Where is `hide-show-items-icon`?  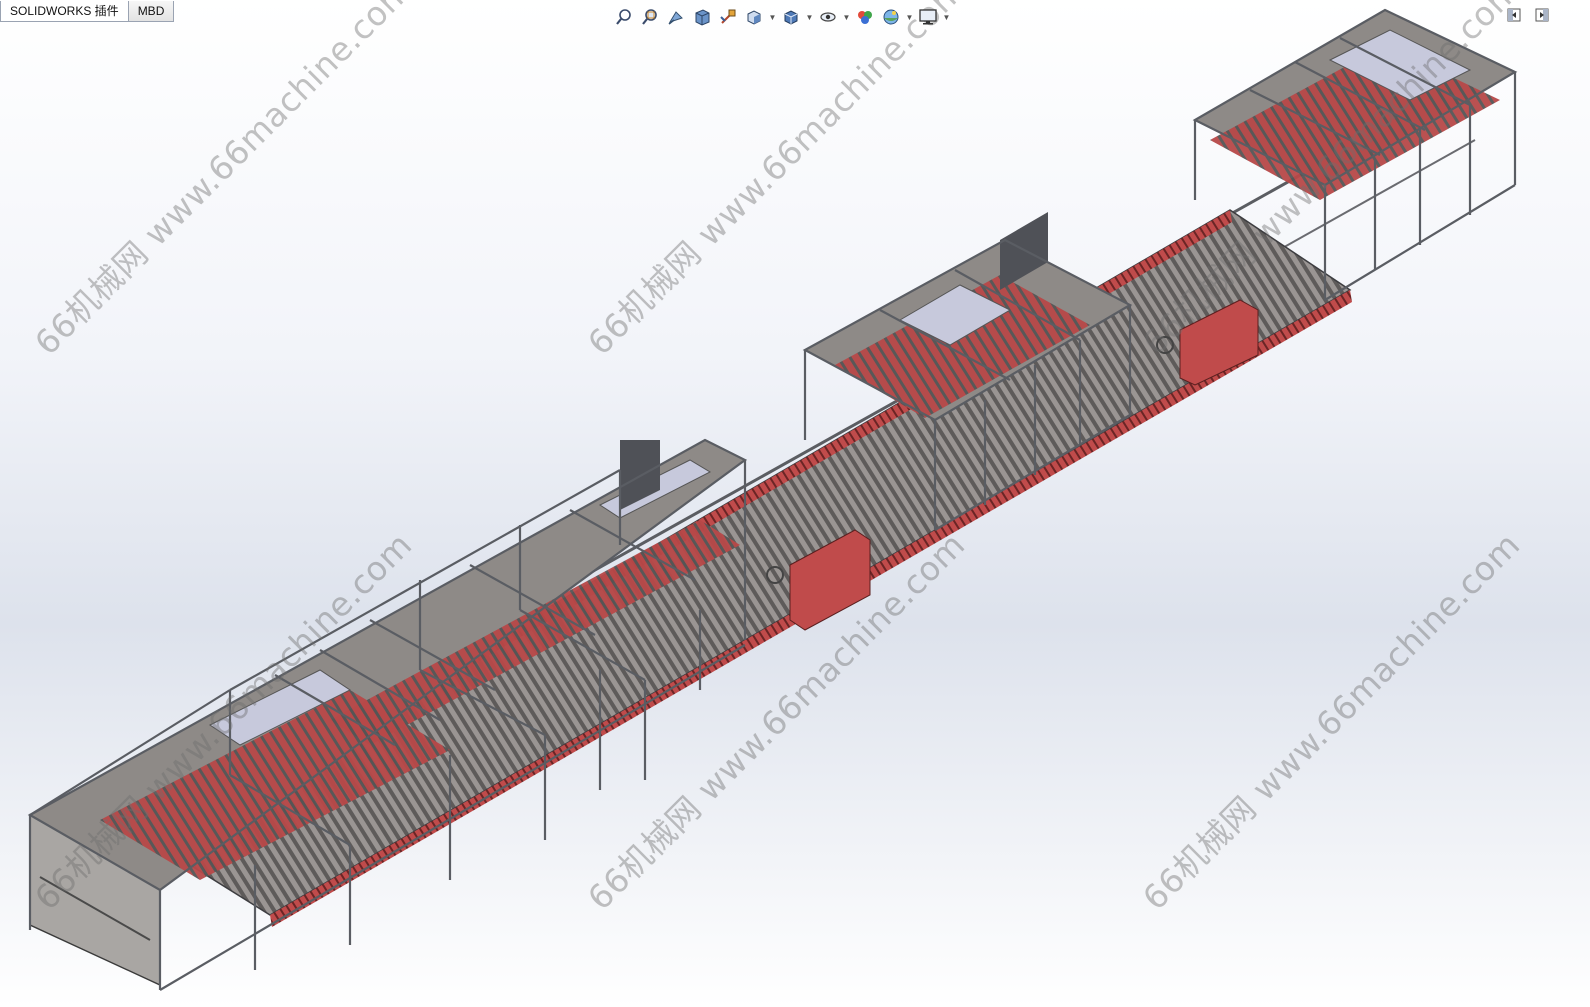 hide-show-items-icon is located at coordinates (828, 17).